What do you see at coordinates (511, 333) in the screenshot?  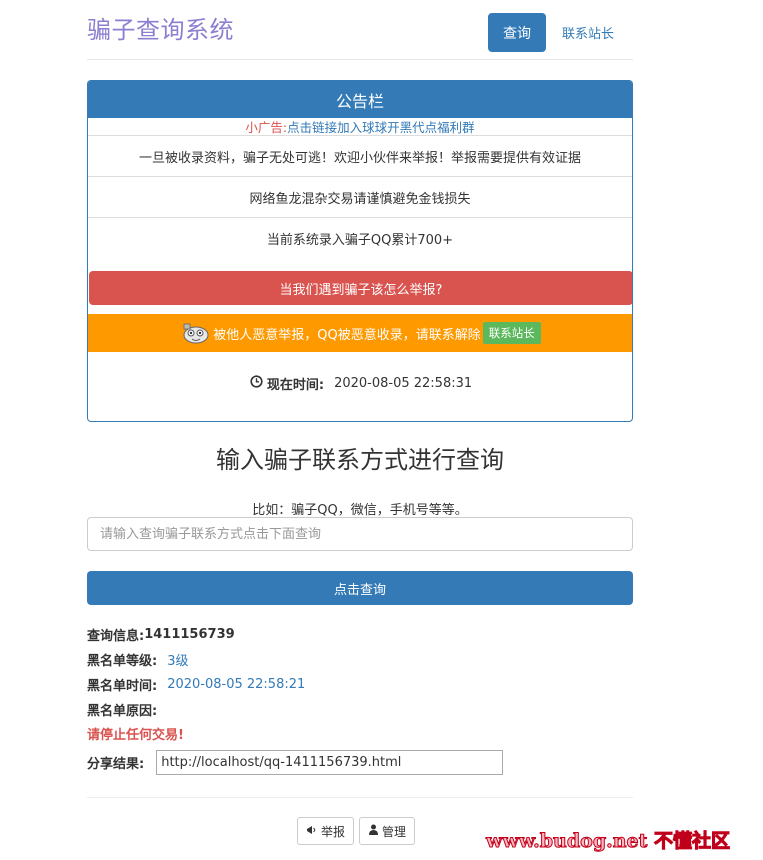 I see `contact-admin-badge: 联系站长` at bounding box center [511, 333].